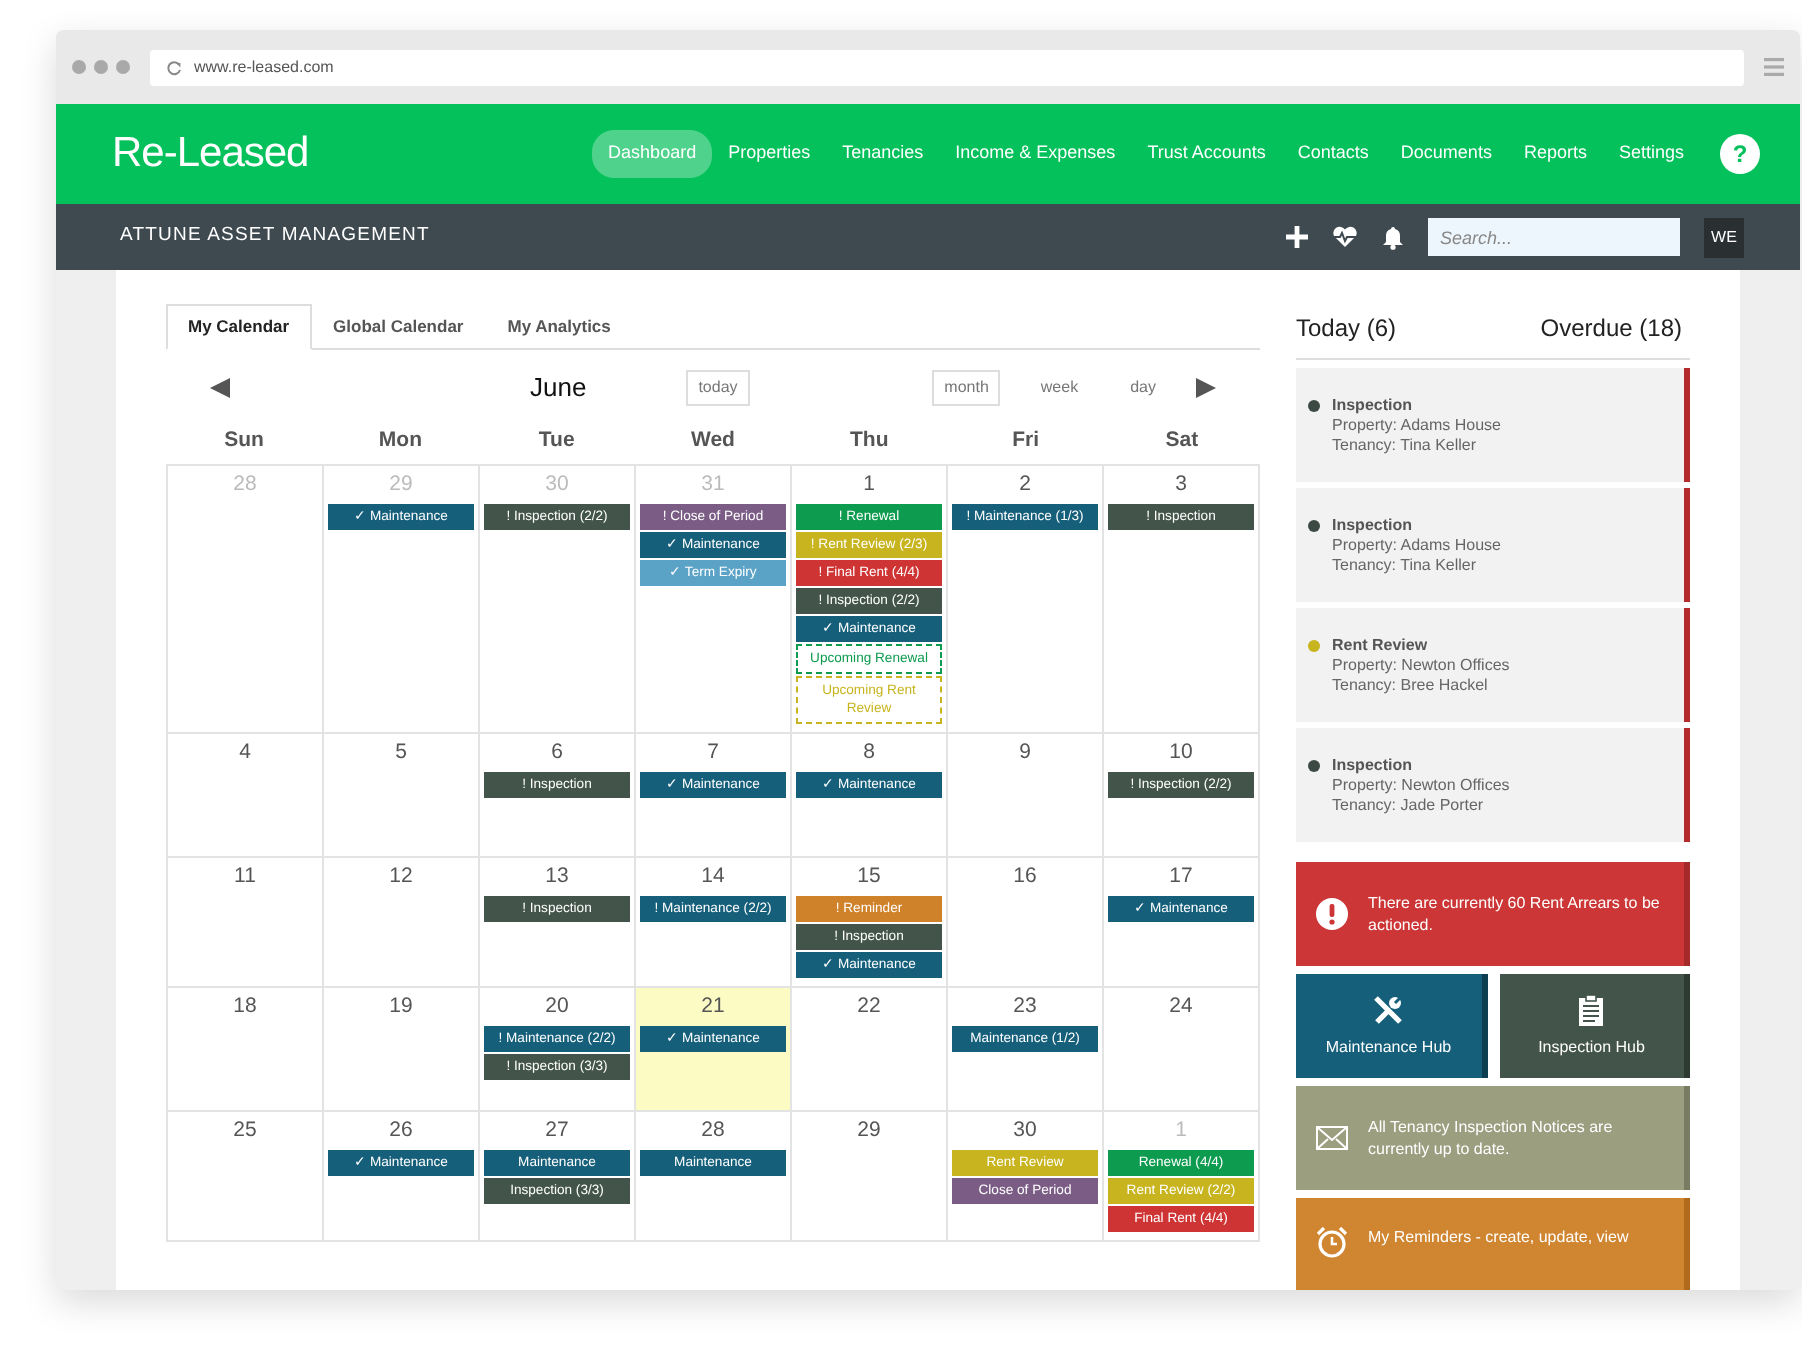  What do you see at coordinates (245, 1130) in the screenshot?
I see `day-number: 25` at bounding box center [245, 1130].